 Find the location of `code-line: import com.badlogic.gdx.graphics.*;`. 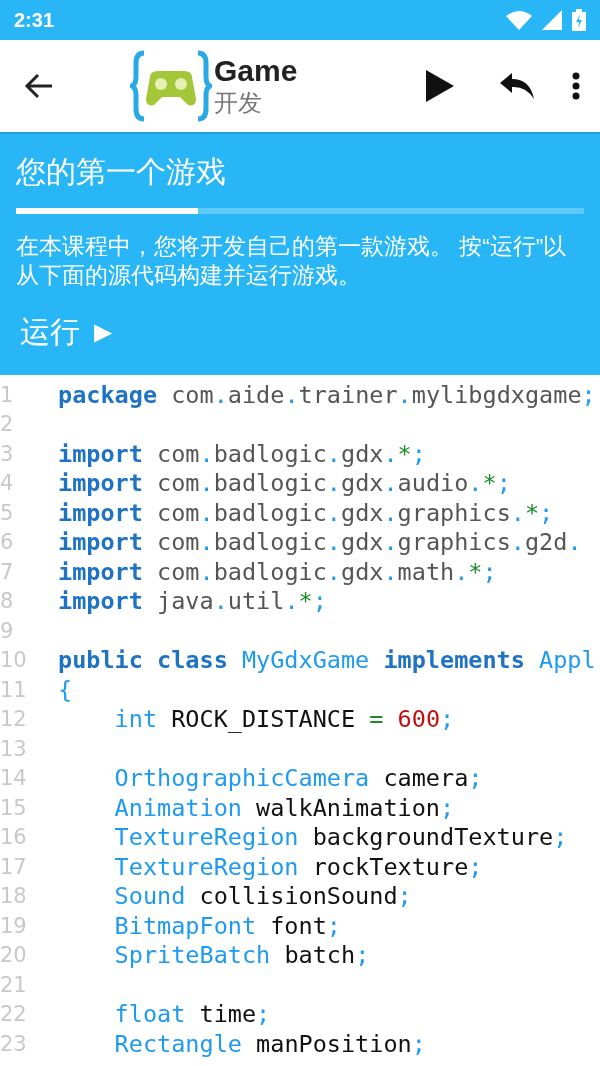

code-line: import com.badlogic.gdx.graphics.*; is located at coordinates (306, 512).